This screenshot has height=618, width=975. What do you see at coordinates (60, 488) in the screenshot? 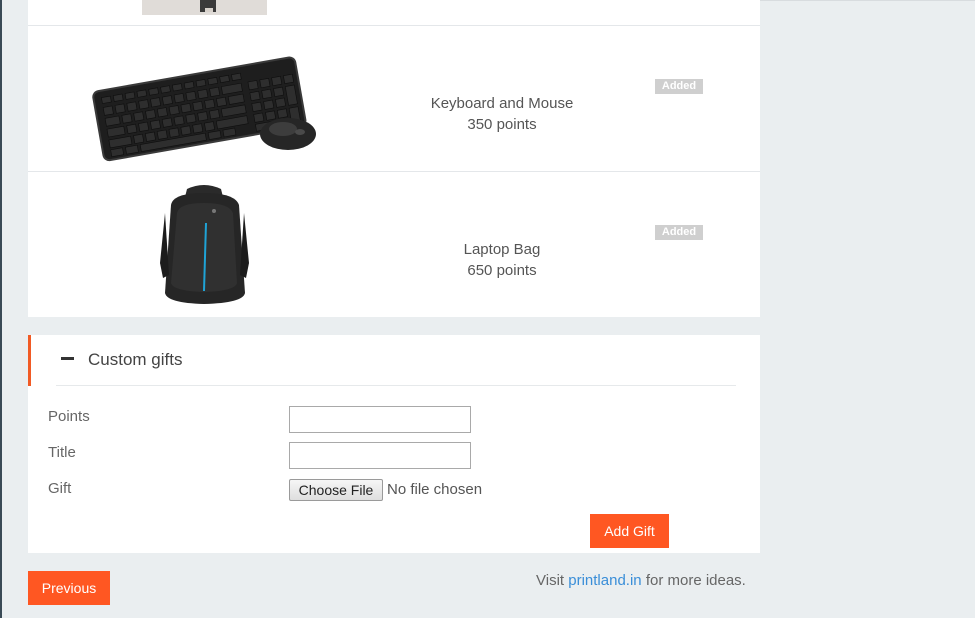
I see `gift-label: Gift` at bounding box center [60, 488].